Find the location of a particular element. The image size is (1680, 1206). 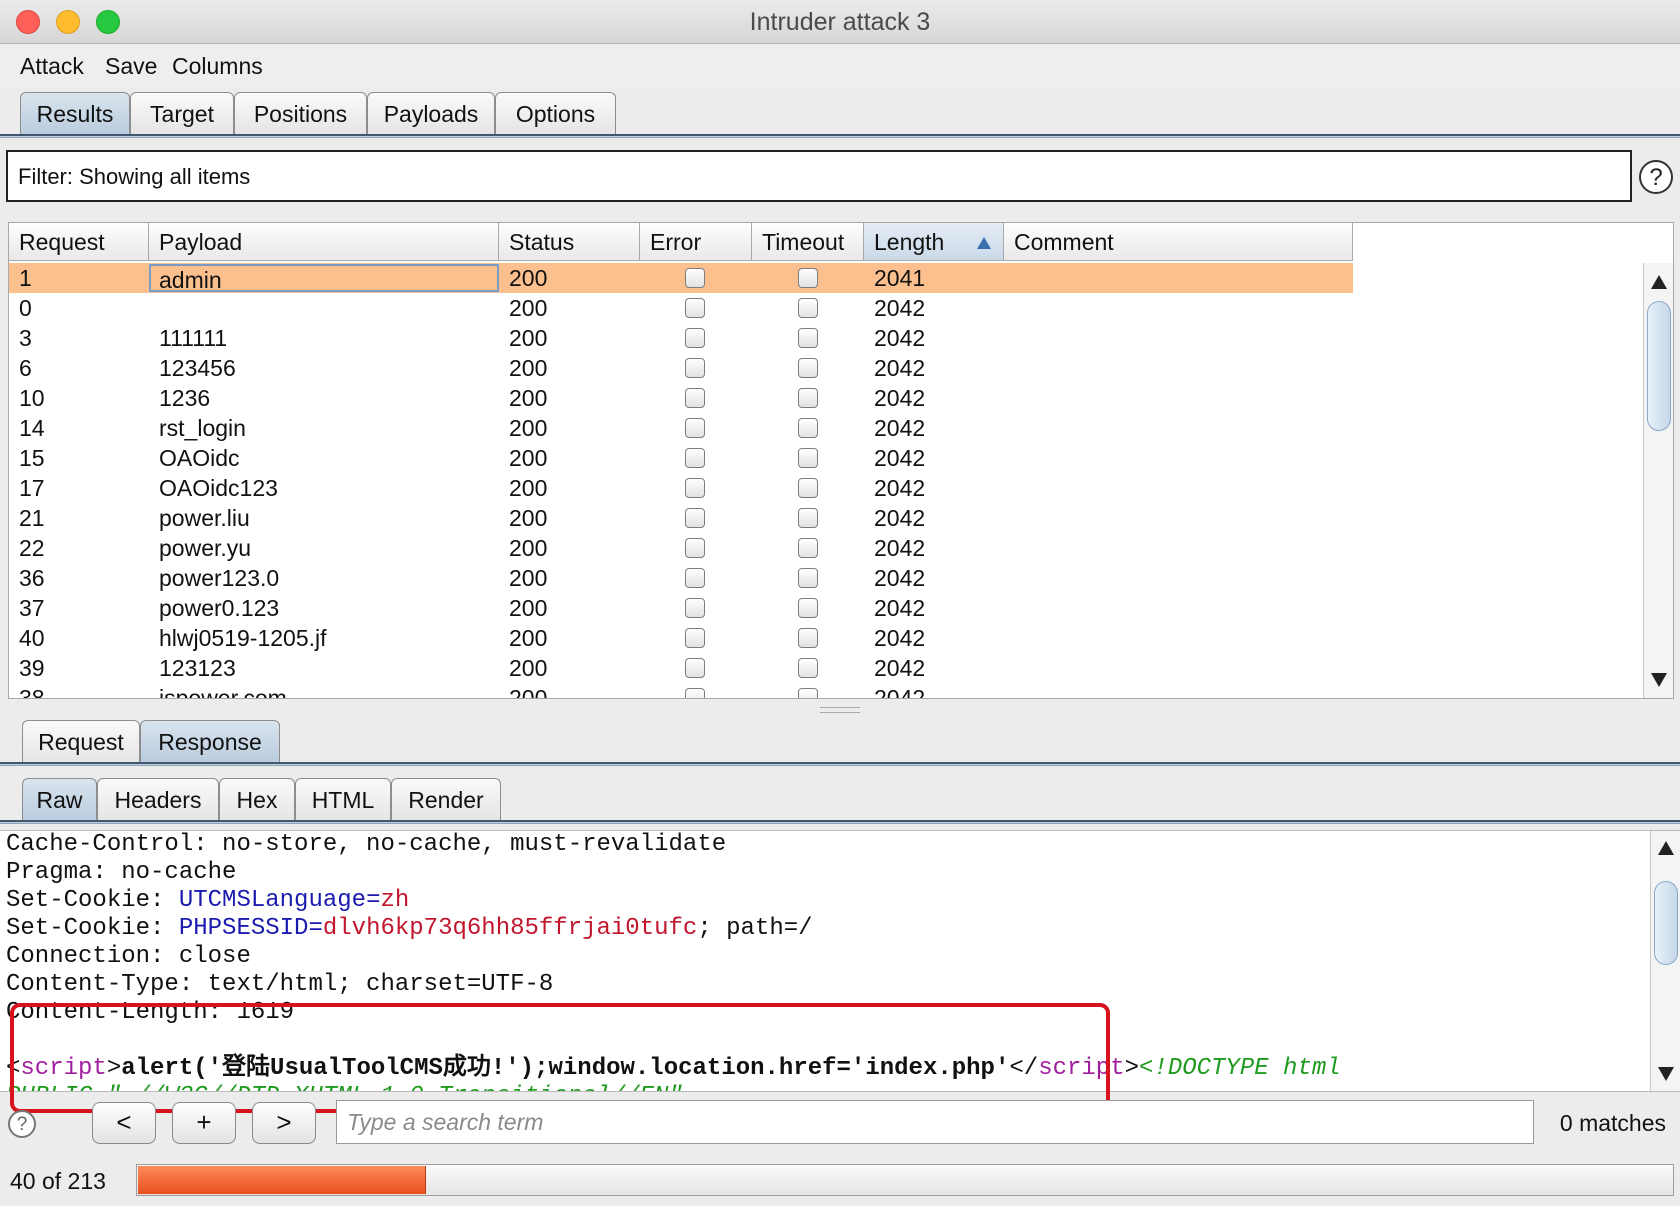

table-scrollbar is located at coordinates (1658, 480).